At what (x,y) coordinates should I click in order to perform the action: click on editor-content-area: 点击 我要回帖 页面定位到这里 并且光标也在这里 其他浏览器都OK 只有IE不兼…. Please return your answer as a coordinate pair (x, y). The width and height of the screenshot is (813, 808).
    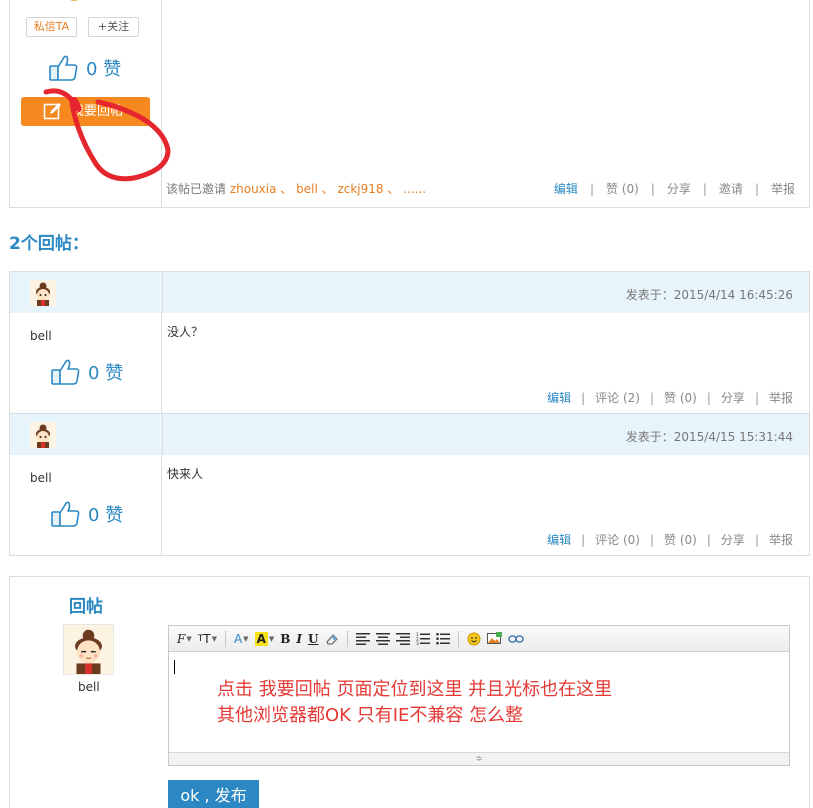
    Looking at the image, I should click on (479, 702).